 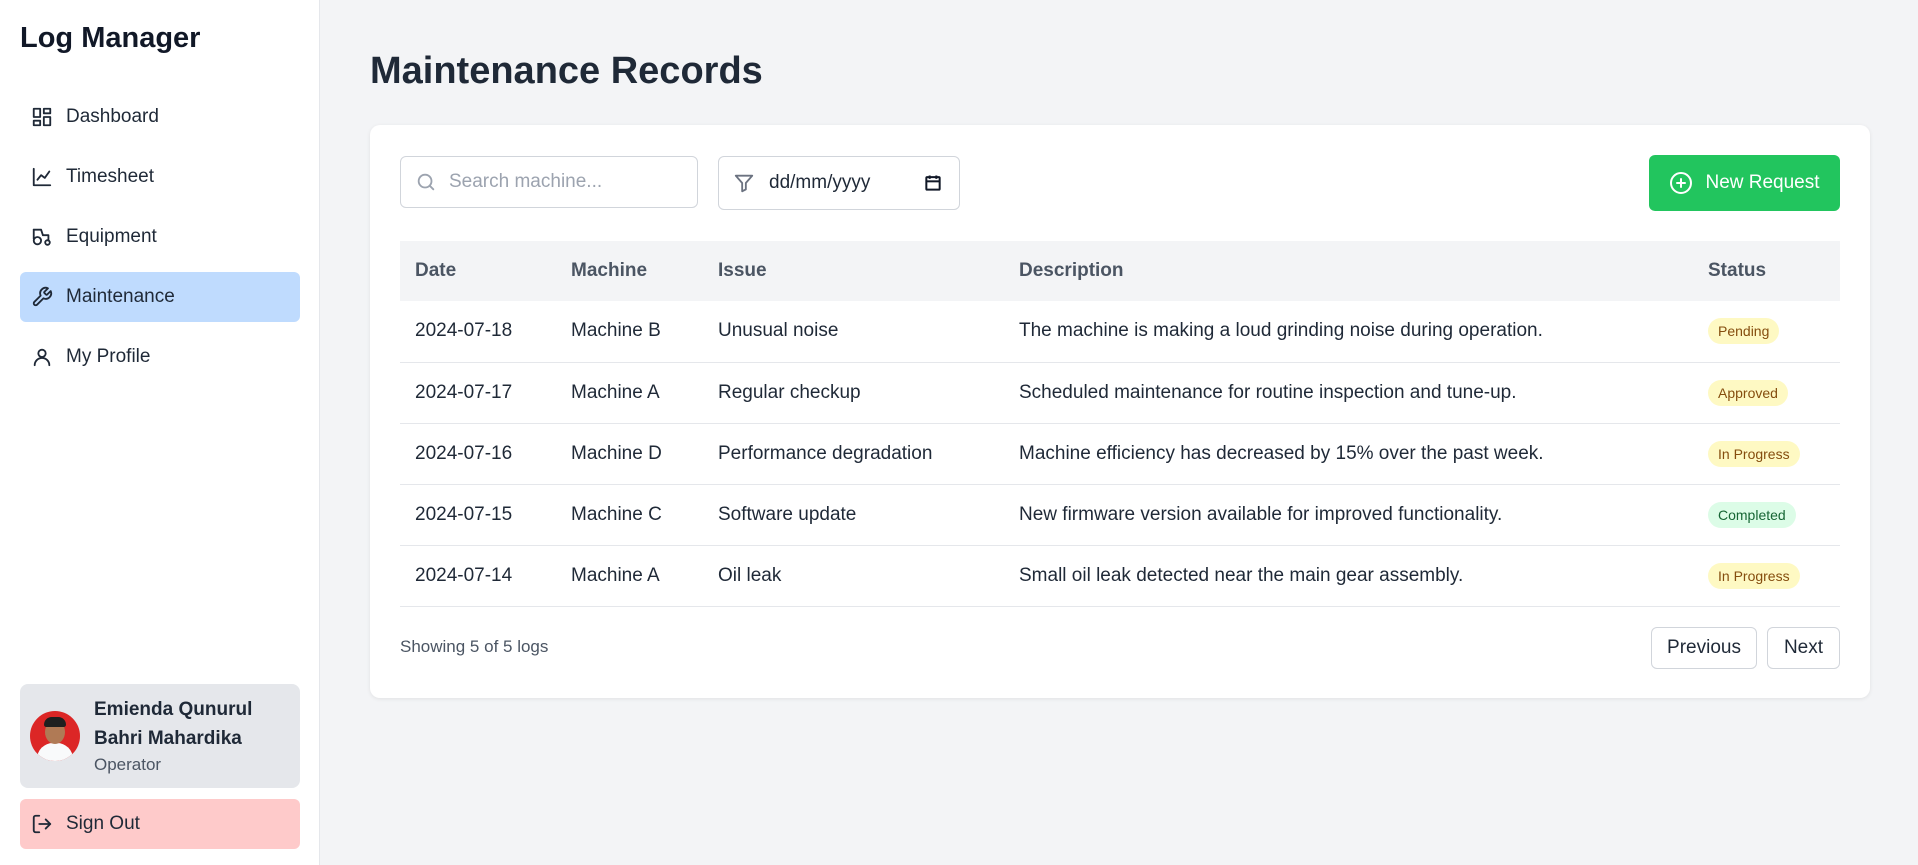 I want to click on cell-date: 2024-07-14, so click(x=464, y=575).